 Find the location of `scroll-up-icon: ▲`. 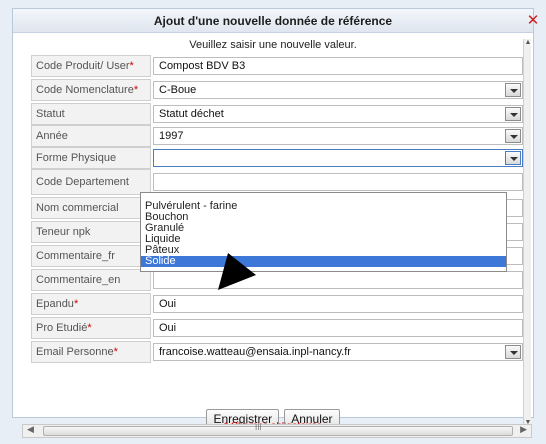

scroll-up-icon: ▲ is located at coordinates (528, 44).